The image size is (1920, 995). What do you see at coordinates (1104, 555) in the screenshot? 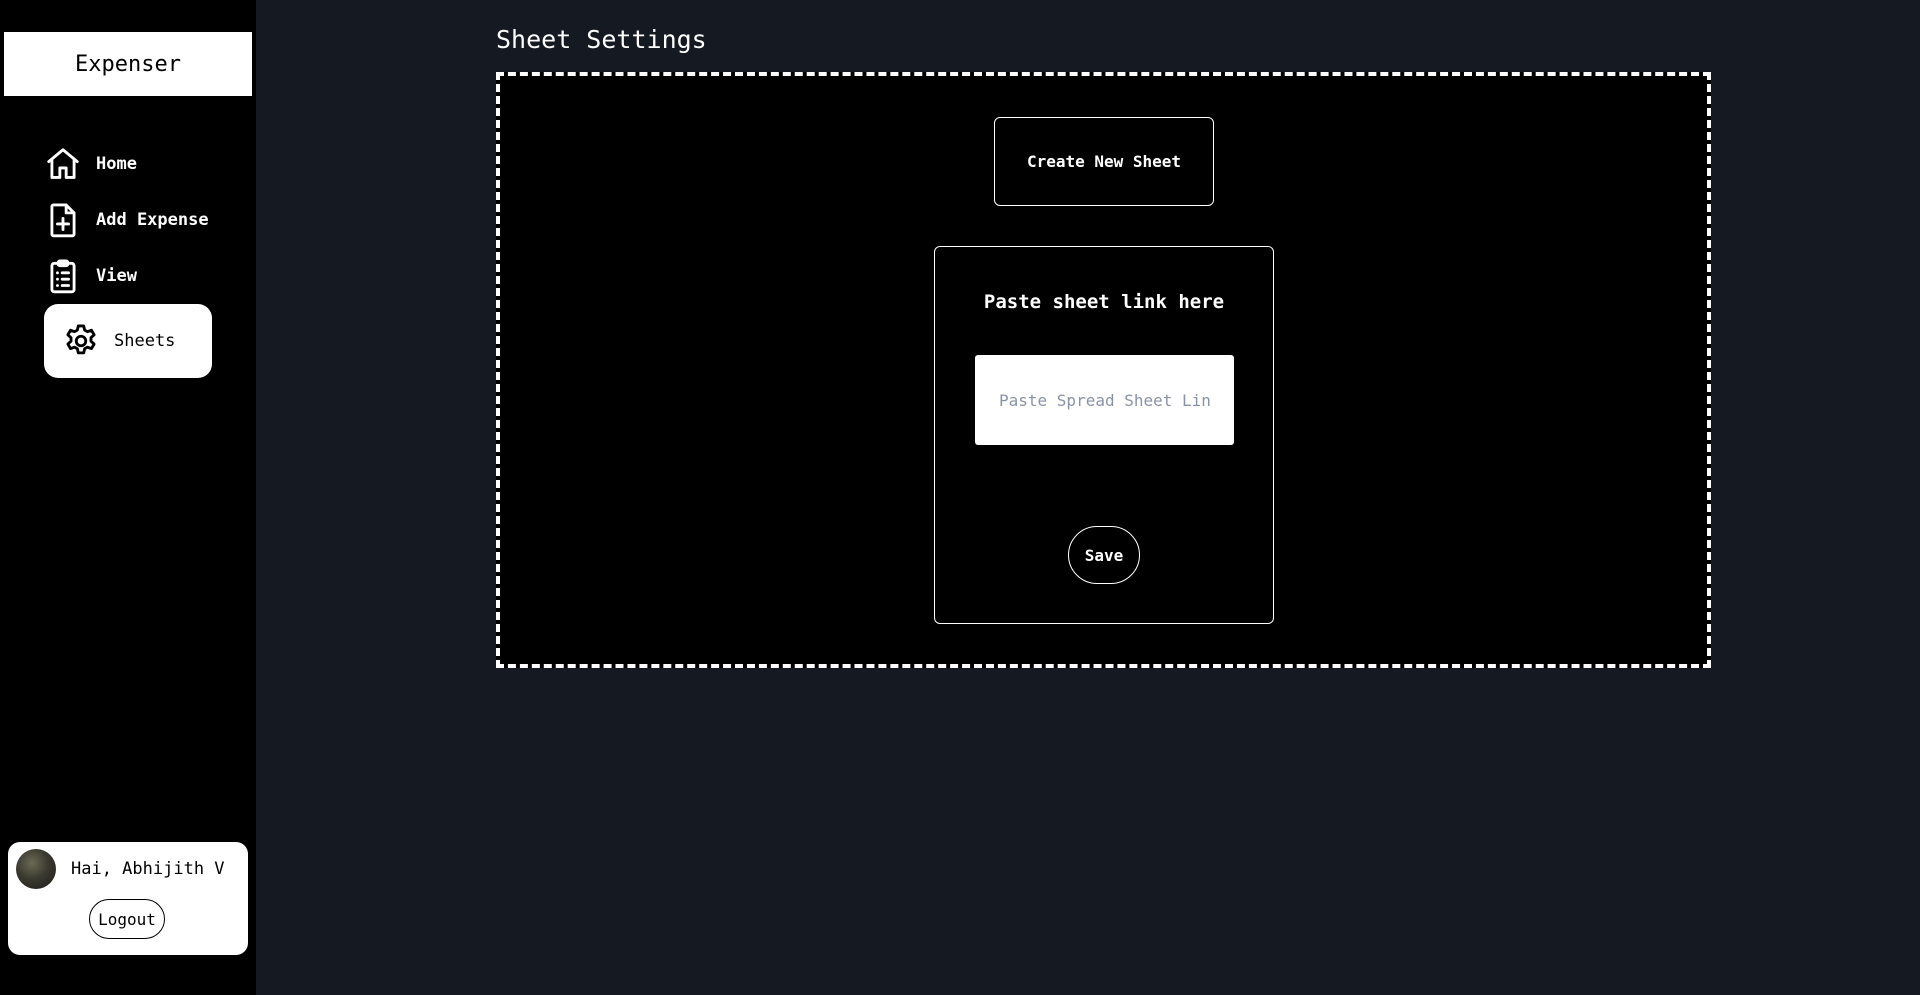
I see `save-button: Save` at bounding box center [1104, 555].